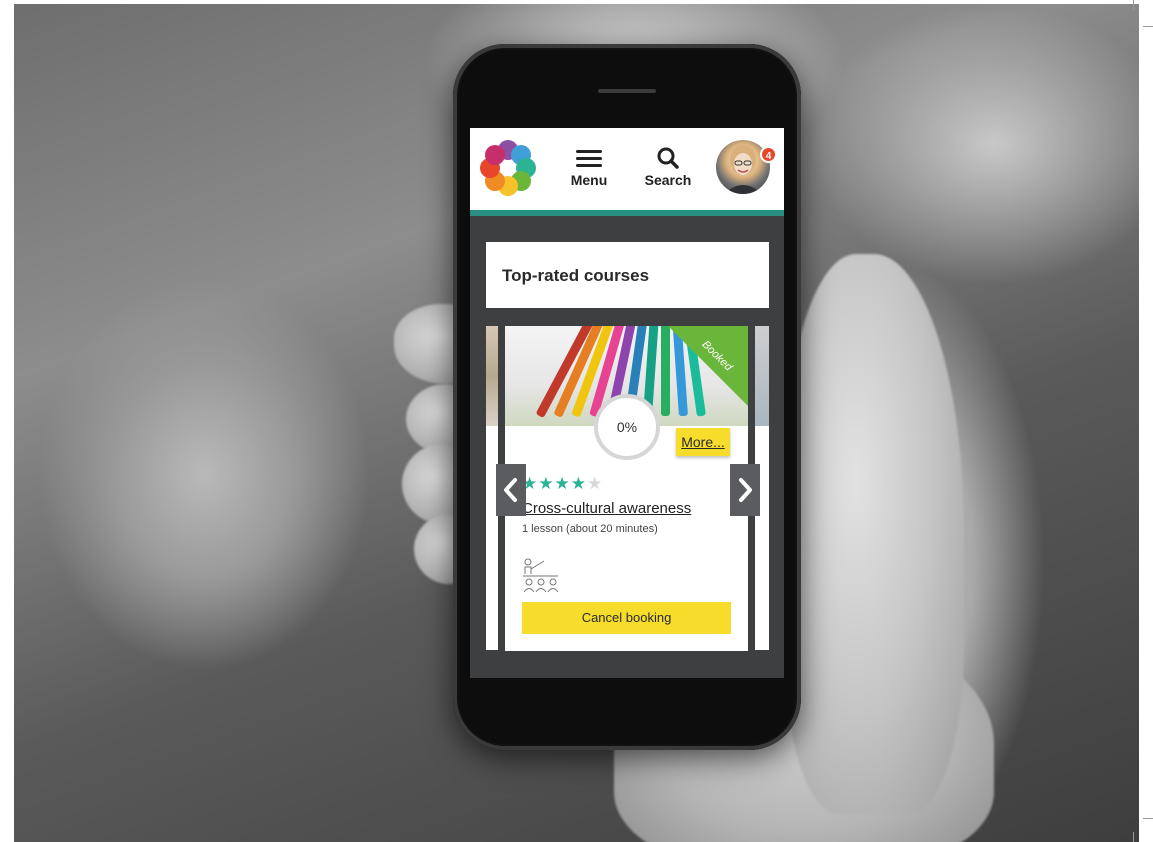 The height and width of the screenshot is (842, 1153). What do you see at coordinates (576, 275) in the screenshot?
I see `section-title: Top-rated courses` at bounding box center [576, 275].